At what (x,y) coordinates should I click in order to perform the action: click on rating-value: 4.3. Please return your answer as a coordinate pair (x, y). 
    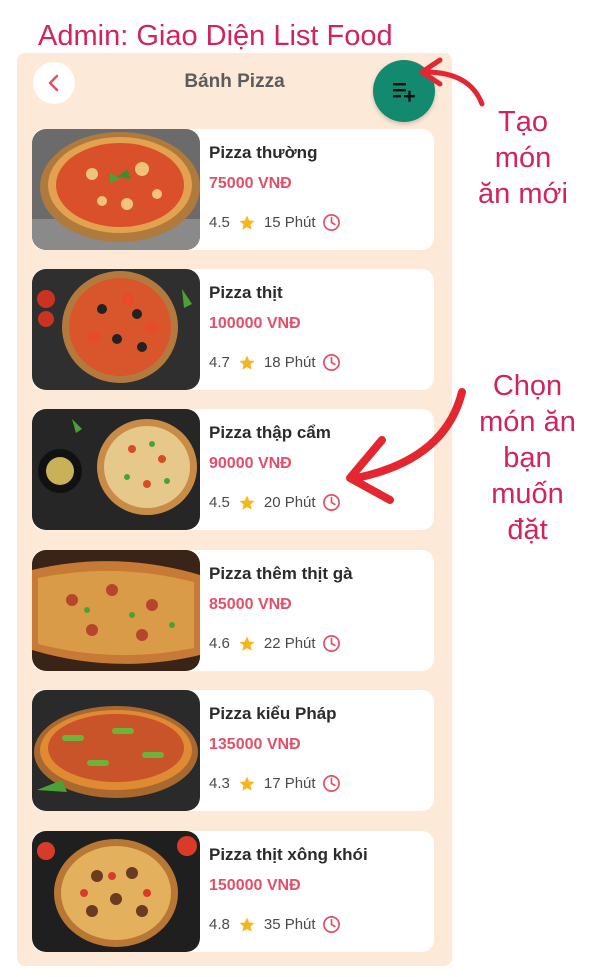
    Looking at the image, I should click on (219, 783).